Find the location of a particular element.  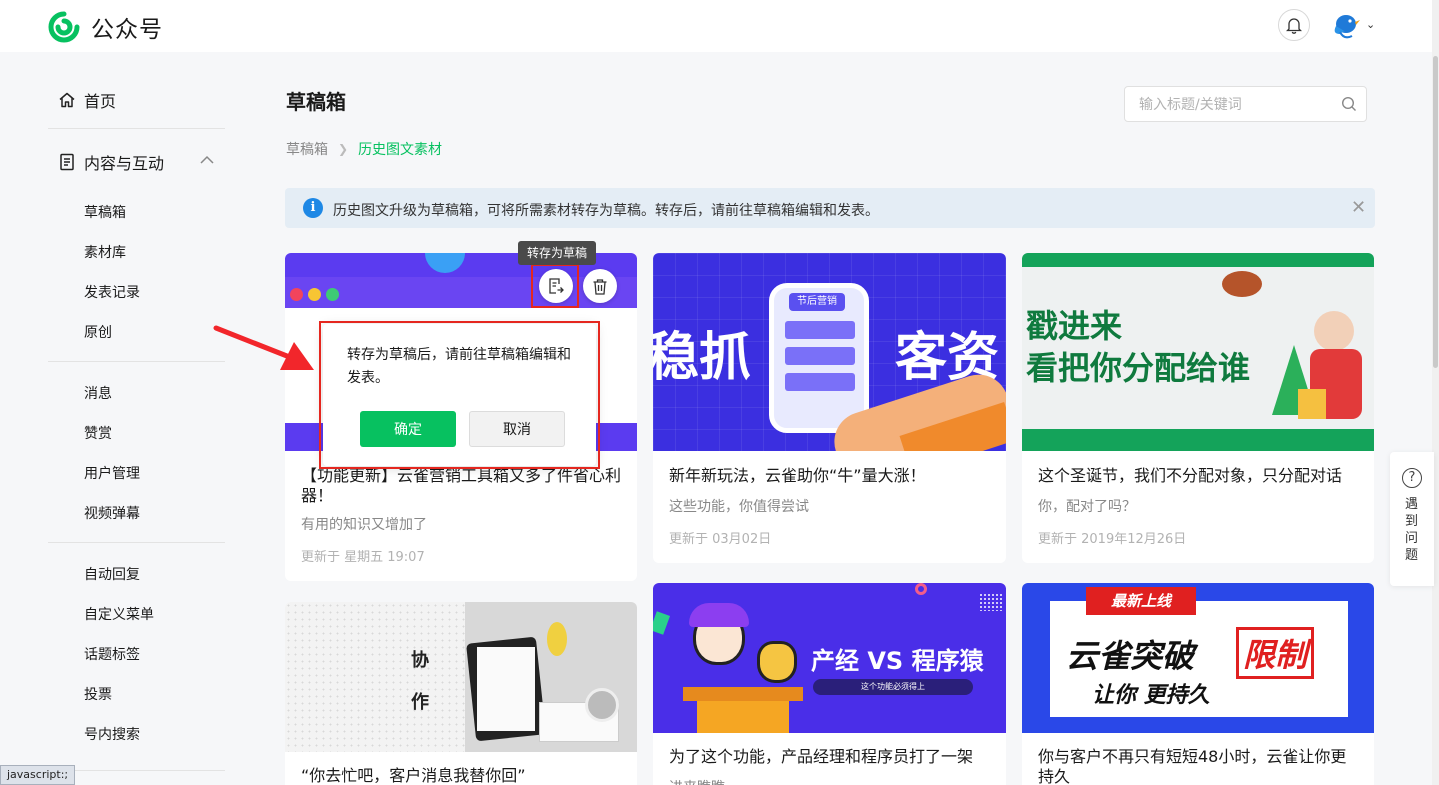

chevron-up-icon is located at coordinates (207, 159).